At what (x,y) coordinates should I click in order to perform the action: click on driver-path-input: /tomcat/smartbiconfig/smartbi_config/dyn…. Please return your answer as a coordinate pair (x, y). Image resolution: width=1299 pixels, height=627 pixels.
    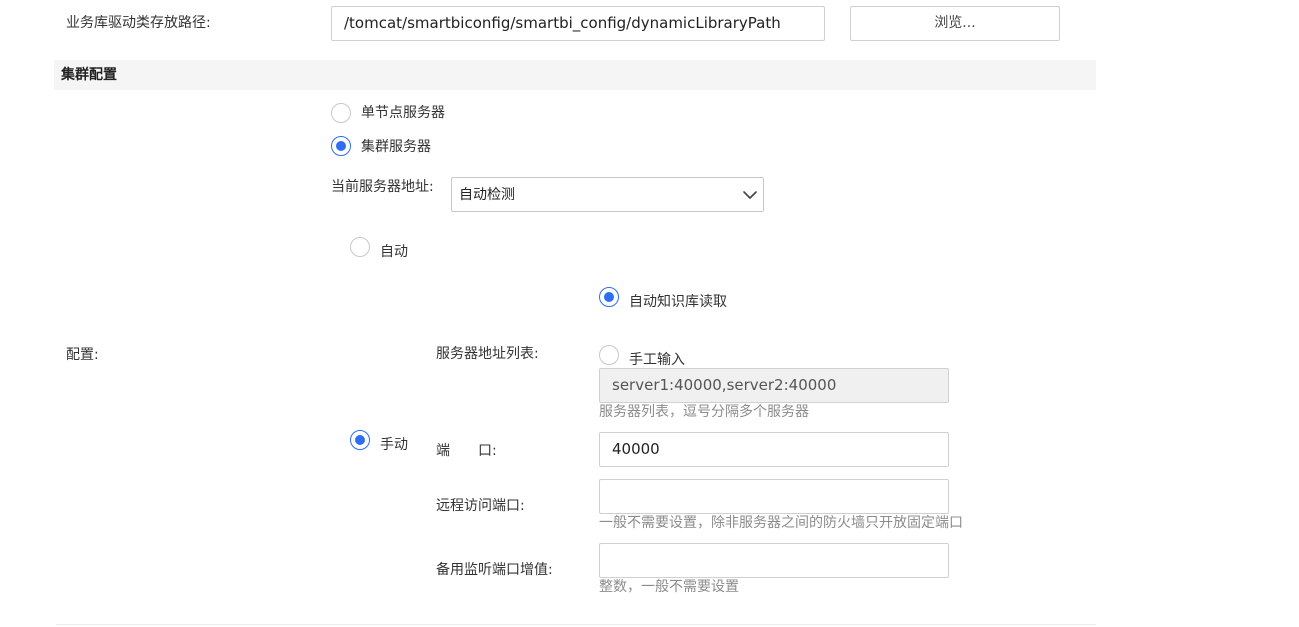
    Looking at the image, I should click on (578, 23).